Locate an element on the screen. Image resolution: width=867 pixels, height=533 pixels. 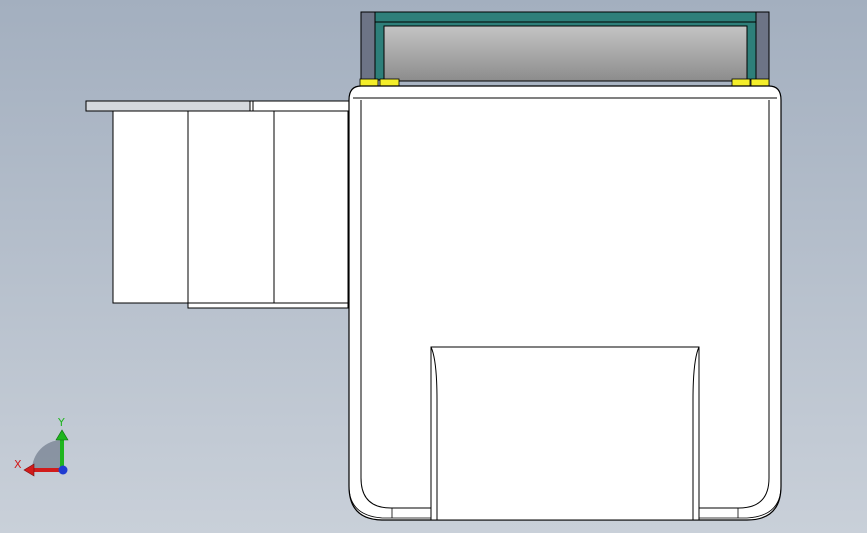
shelf-top-plate-ext is located at coordinates (300, 106).